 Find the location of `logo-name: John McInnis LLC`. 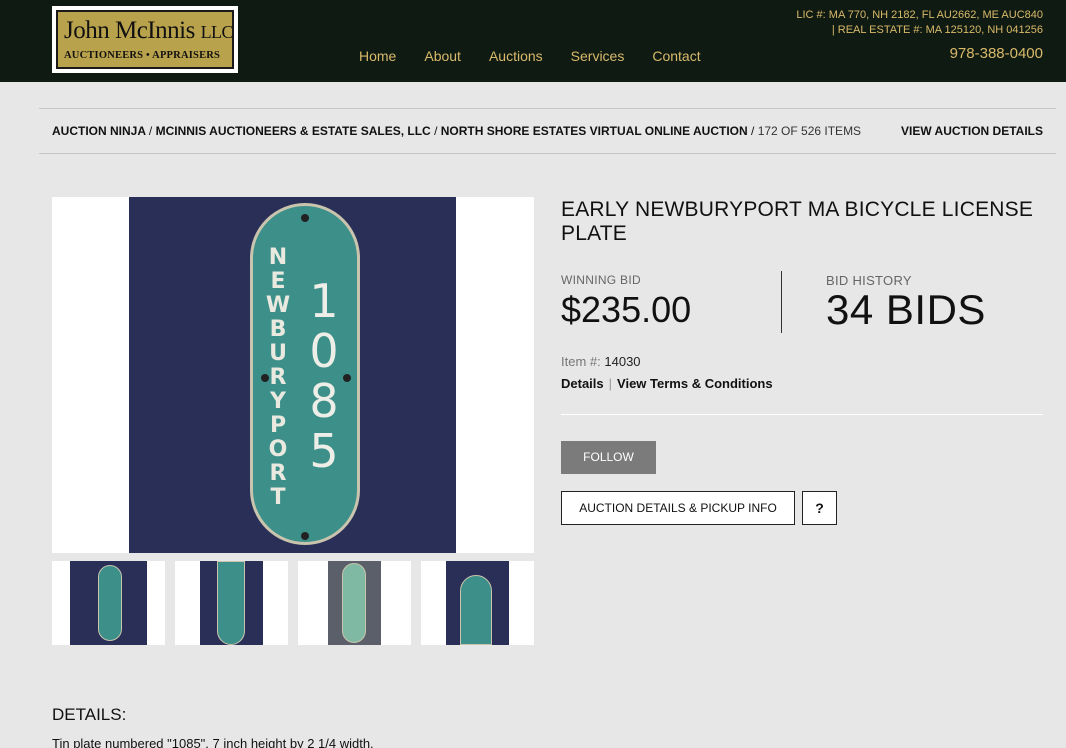

logo-name: John McInnis LLC is located at coordinates (149, 30).